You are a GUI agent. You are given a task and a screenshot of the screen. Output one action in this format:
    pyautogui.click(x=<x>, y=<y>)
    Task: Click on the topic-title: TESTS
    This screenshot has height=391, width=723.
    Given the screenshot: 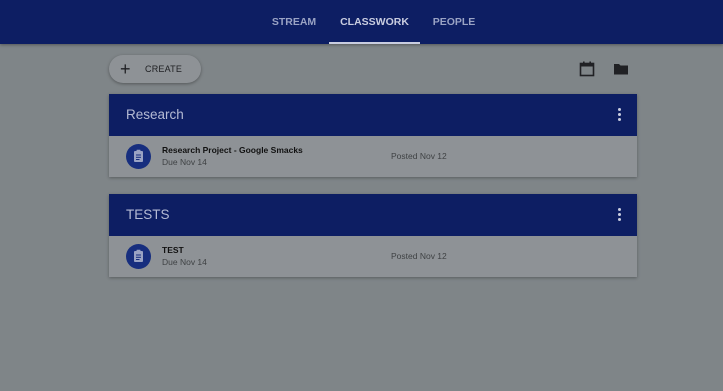 What is the action you would take?
    pyautogui.click(x=148, y=214)
    